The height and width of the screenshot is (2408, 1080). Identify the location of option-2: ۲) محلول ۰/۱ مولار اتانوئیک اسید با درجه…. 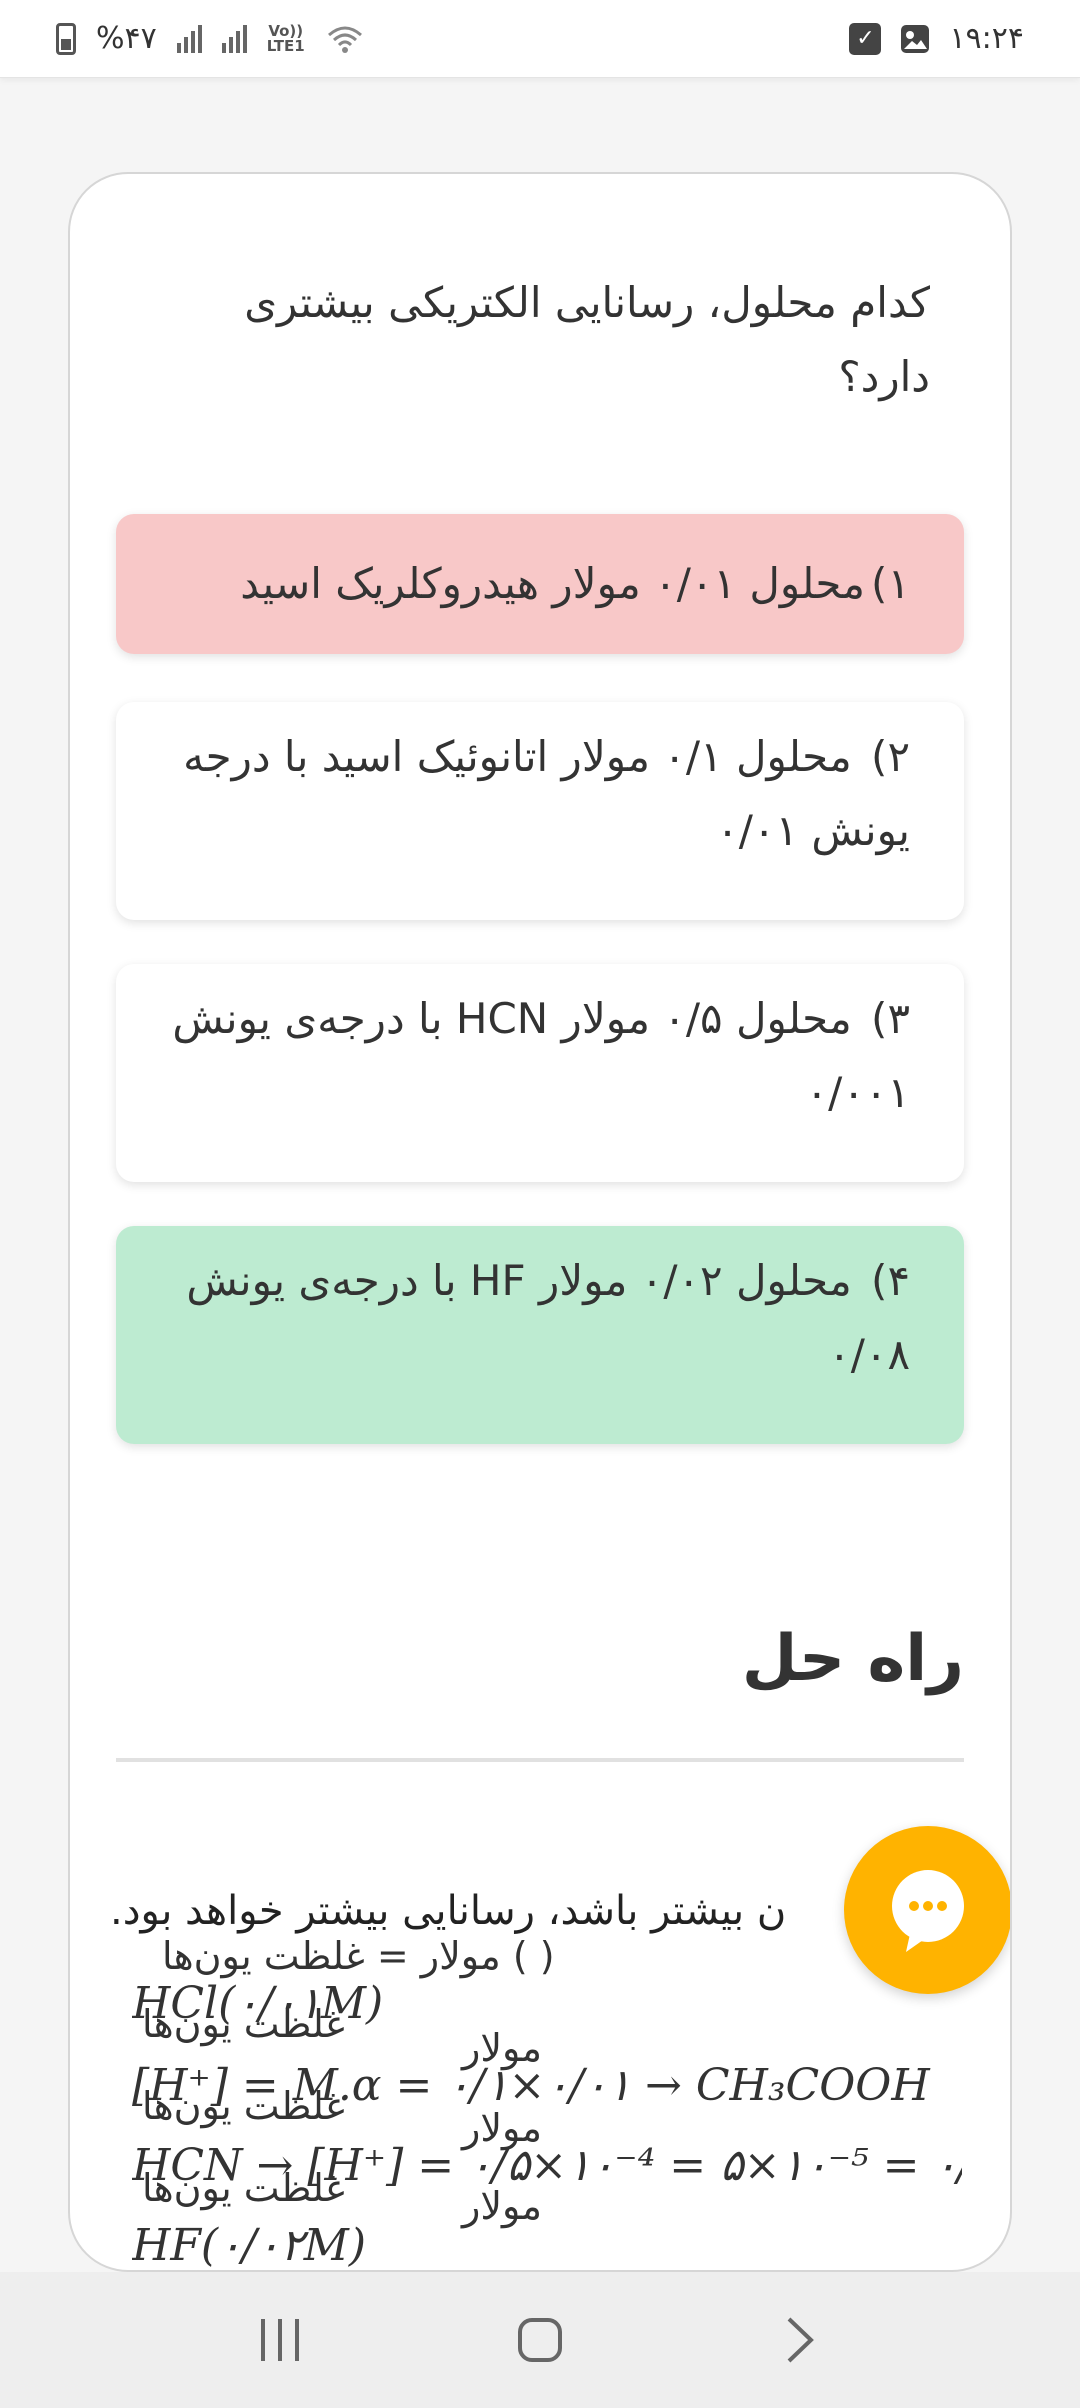
(540, 811).